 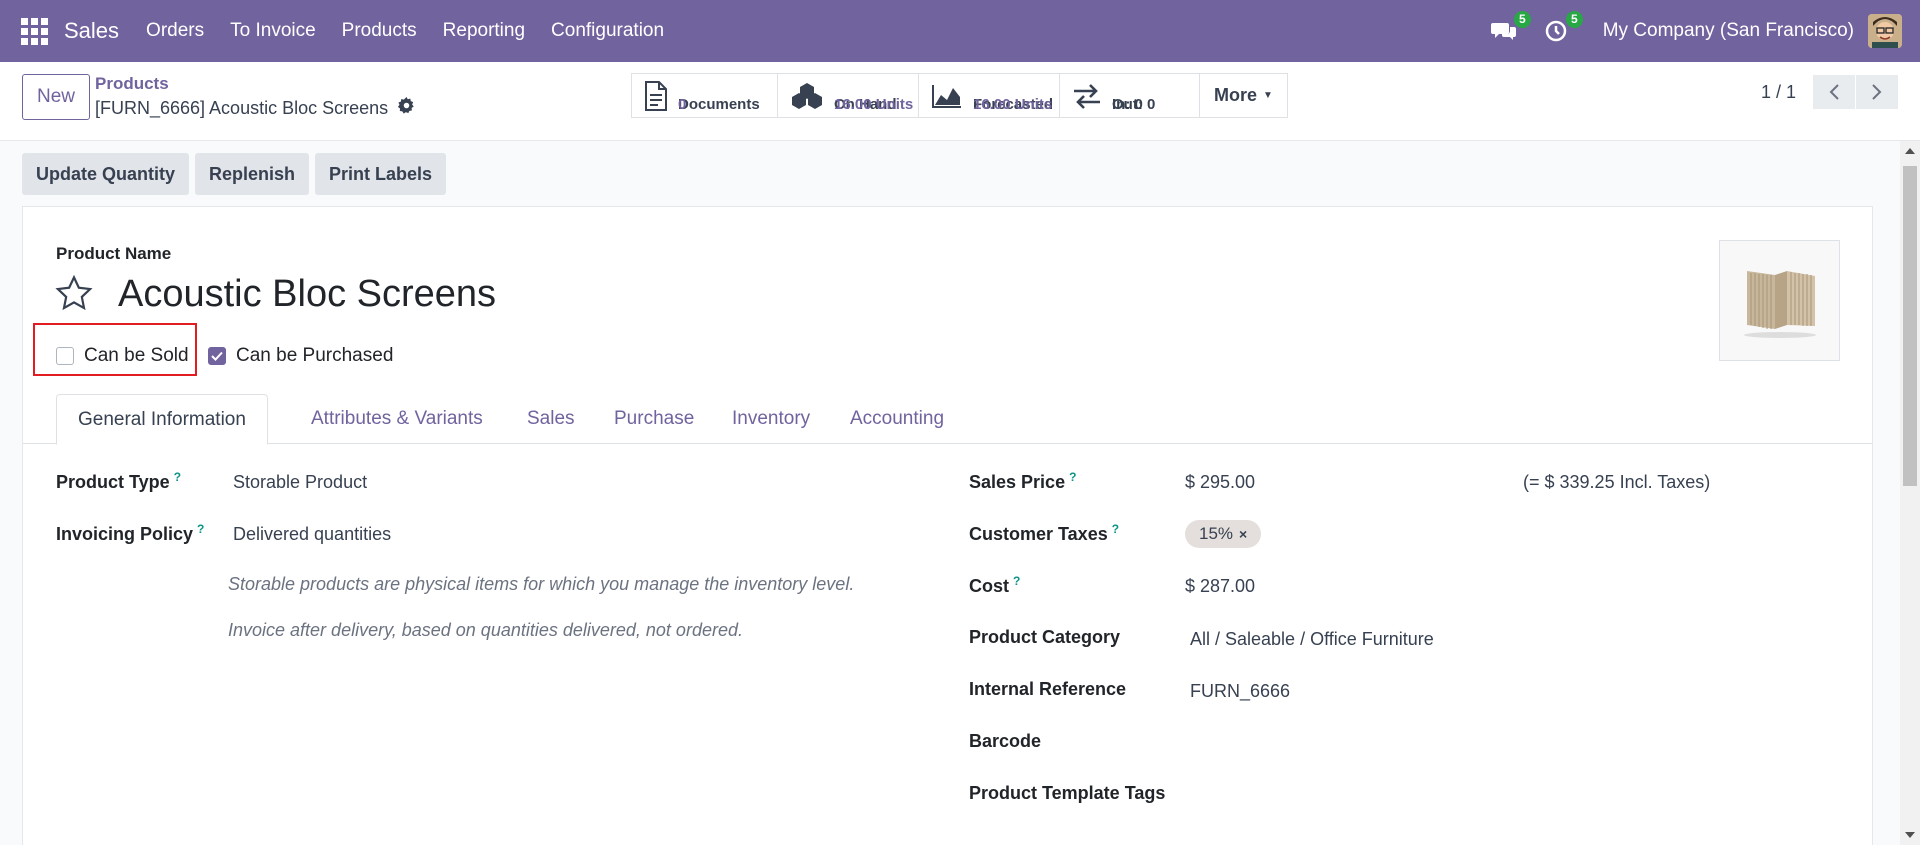 I want to click on activities-count-badge: 5, so click(x=1574, y=19).